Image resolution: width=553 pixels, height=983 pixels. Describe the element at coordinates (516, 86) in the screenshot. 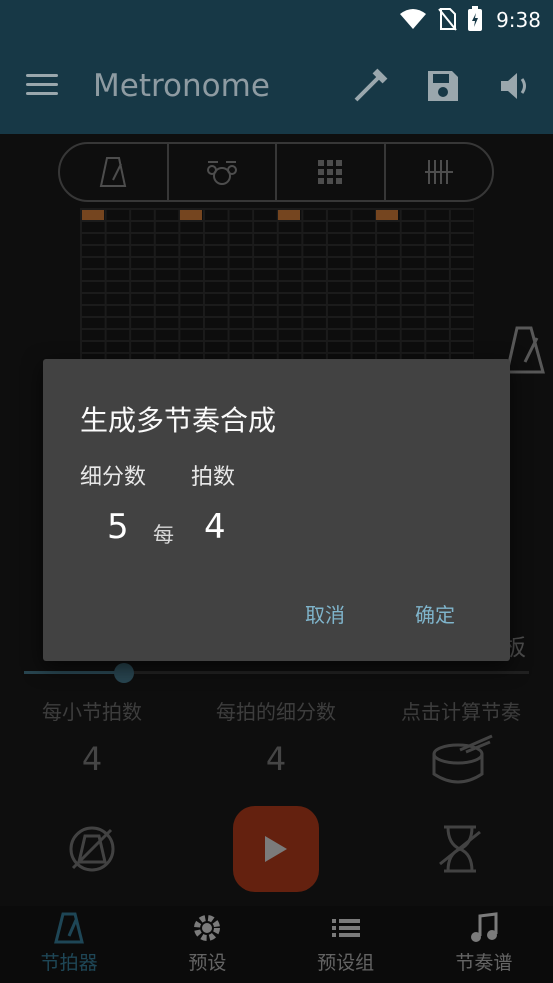

I see `volume-icon` at that location.